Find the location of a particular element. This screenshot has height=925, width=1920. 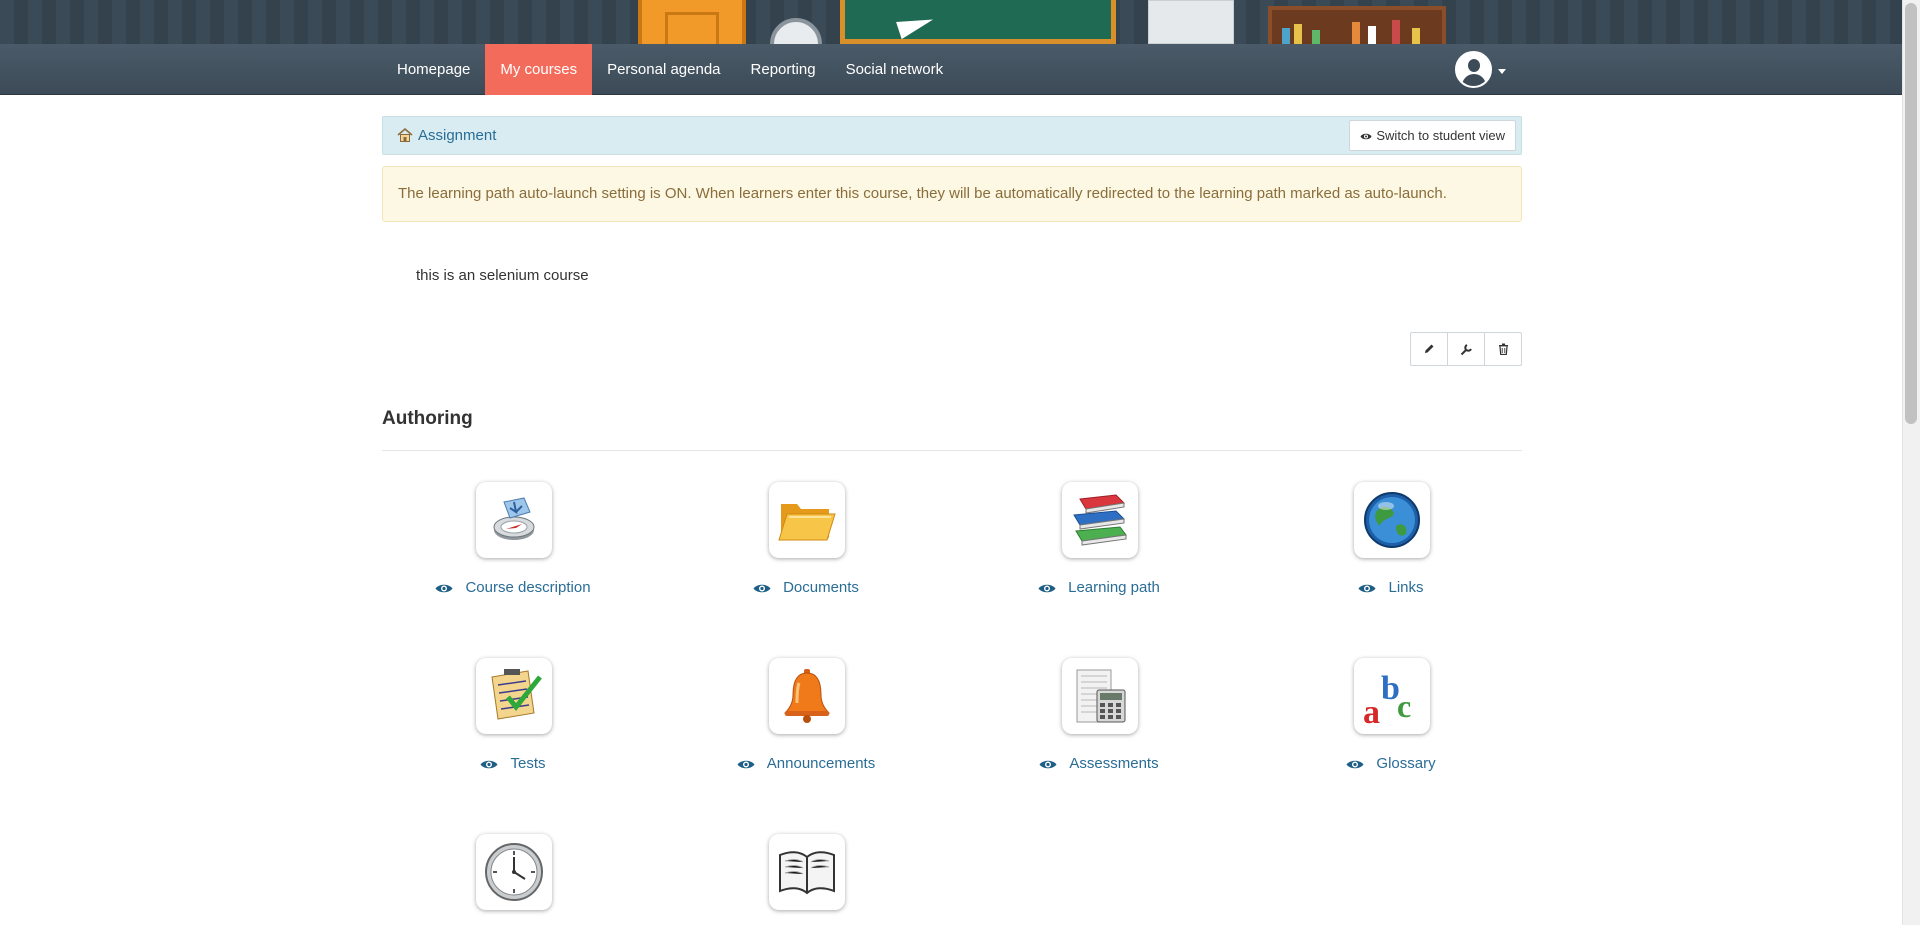

banner-clock-illustration is located at coordinates (796, 31).